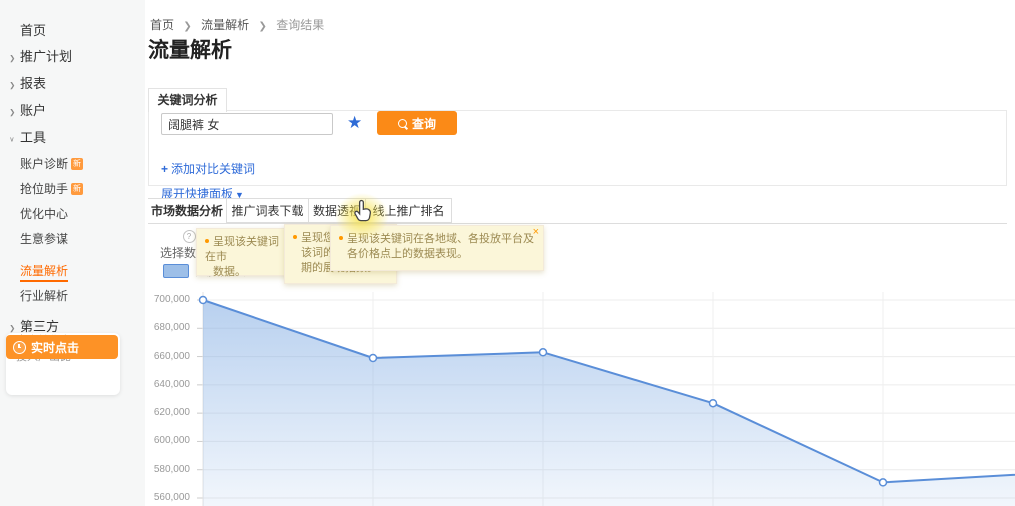 This screenshot has width=1015, height=506. What do you see at coordinates (190, 50) in the screenshot?
I see `page-title: 流量解析` at bounding box center [190, 50].